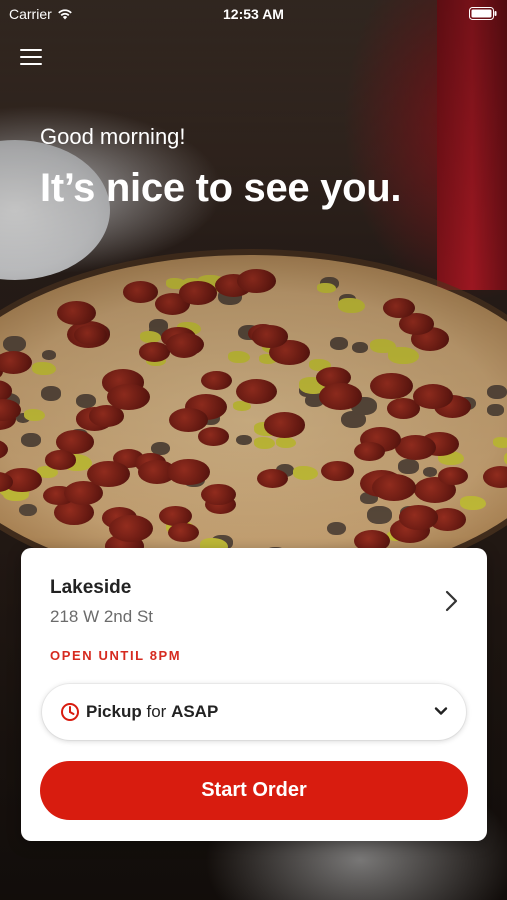  What do you see at coordinates (70, 712) in the screenshot?
I see `clock-icon` at bounding box center [70, 712].